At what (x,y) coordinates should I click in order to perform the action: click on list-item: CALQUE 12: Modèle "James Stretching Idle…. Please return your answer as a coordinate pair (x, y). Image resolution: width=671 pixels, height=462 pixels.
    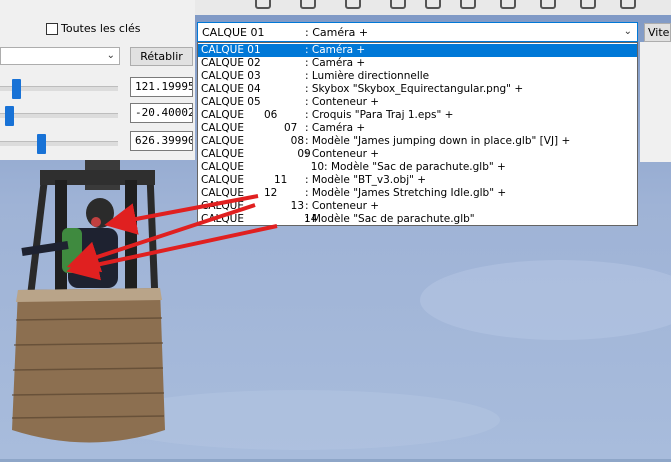
    Looking at the image, I should click on (417, 193).